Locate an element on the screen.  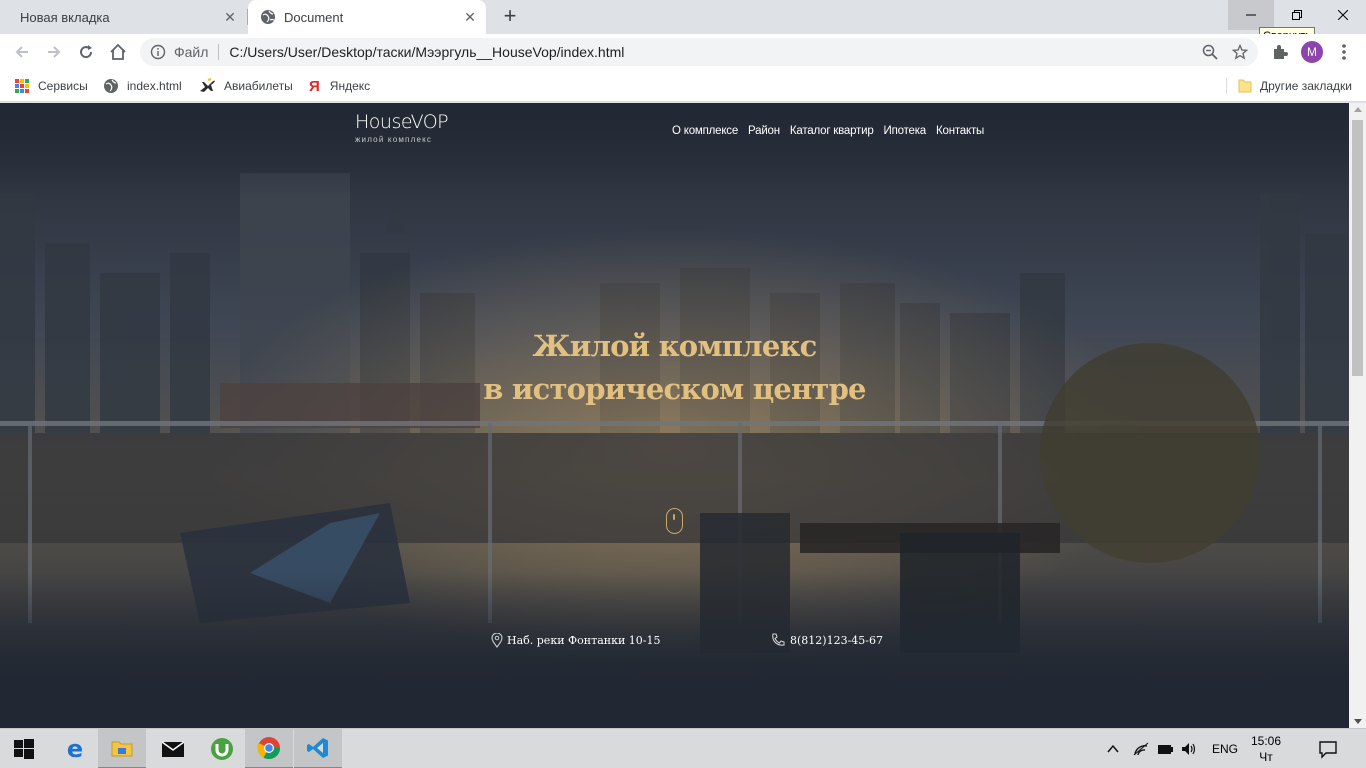
notification-icon is located at coordinates (1328, 749).